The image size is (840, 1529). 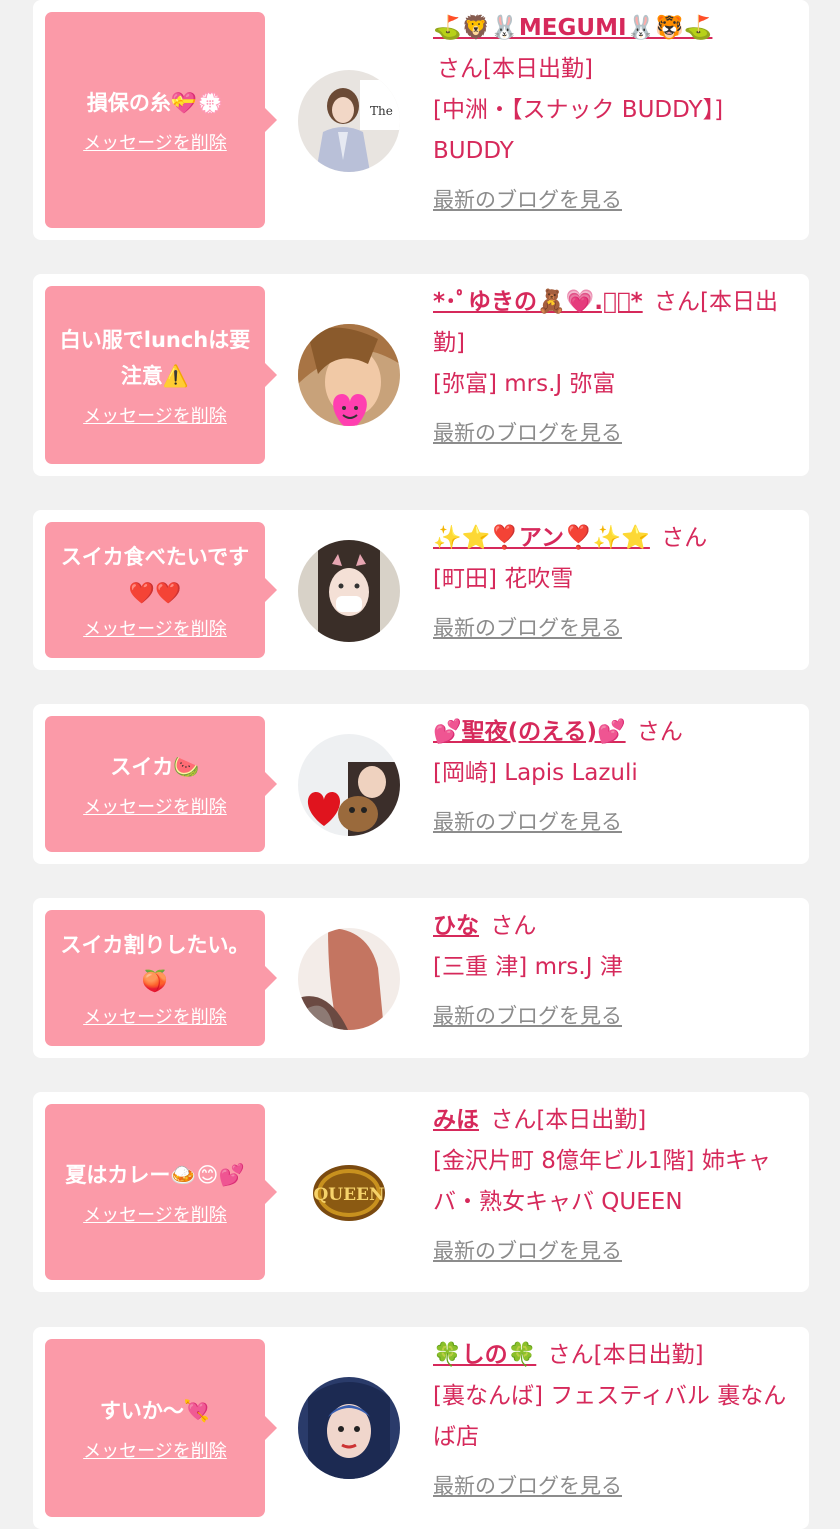 I want to click on message-text: スイカ食べたいです❤️❤️, so click(x=155, y=575).